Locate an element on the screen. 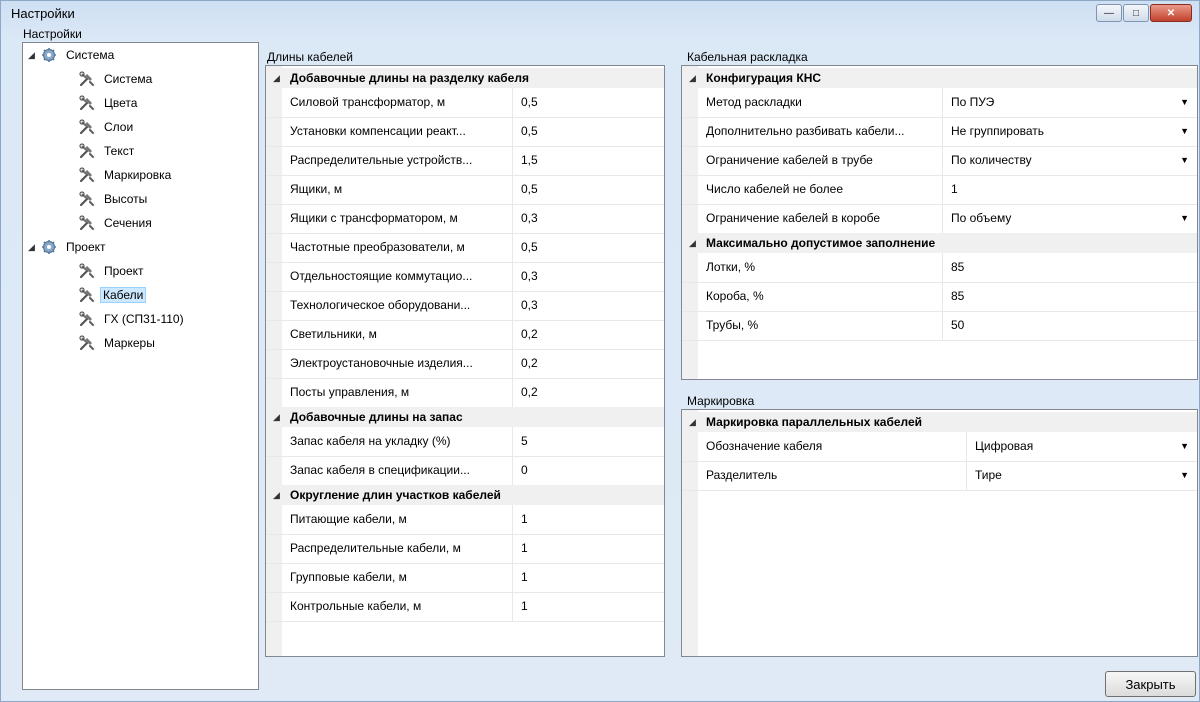 The height and width of the screenshot is (702, 1200). property-value: 50 is located at coordinates (1069, 325).